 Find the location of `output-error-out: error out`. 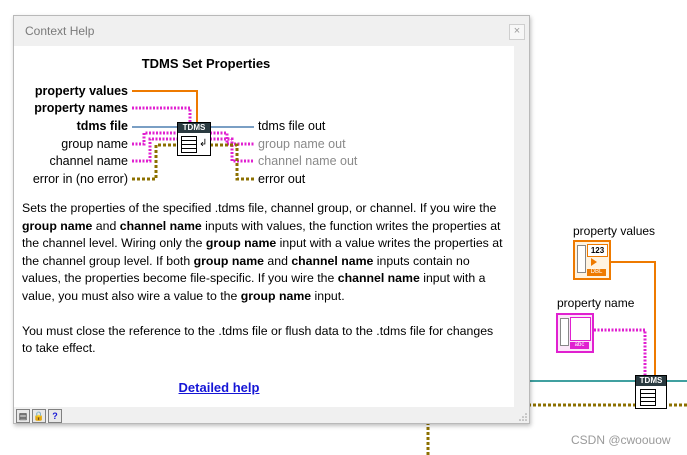

output-error-out: error out is located at coordinates (282, 179).